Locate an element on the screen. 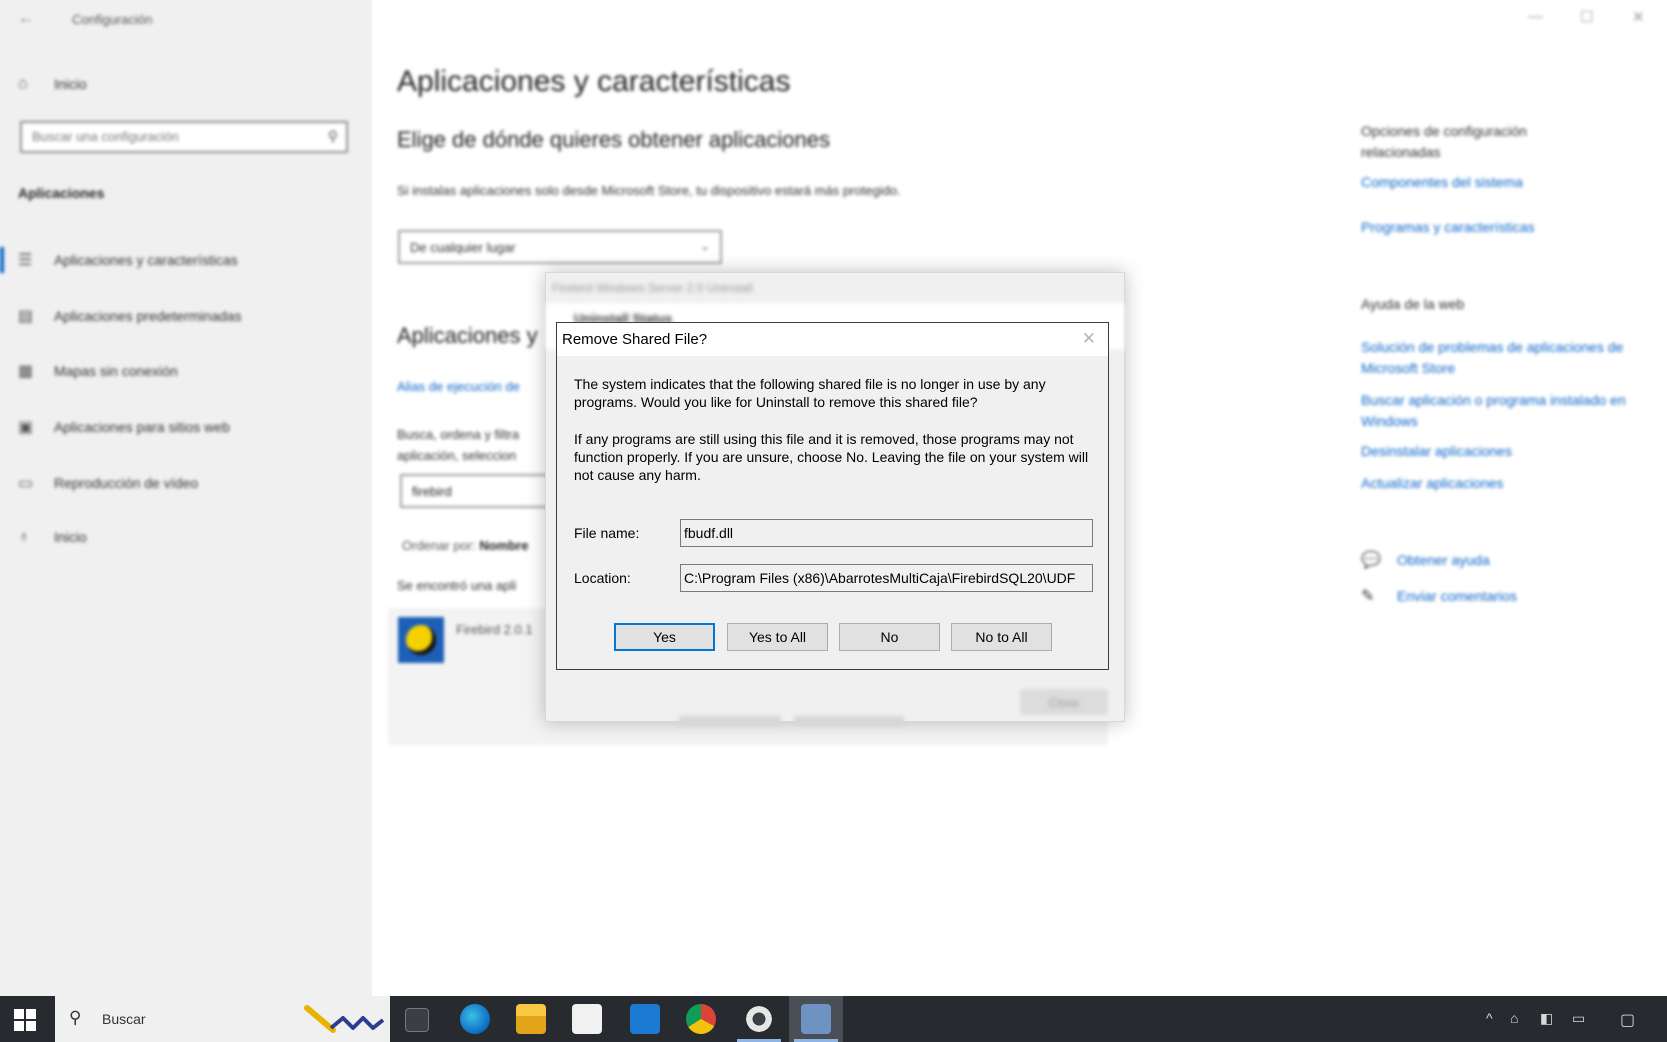 The height and width of the screenshot is (1042, 1667). tray-overflow-icon: ^ is located at coordinates (1489, 1018).